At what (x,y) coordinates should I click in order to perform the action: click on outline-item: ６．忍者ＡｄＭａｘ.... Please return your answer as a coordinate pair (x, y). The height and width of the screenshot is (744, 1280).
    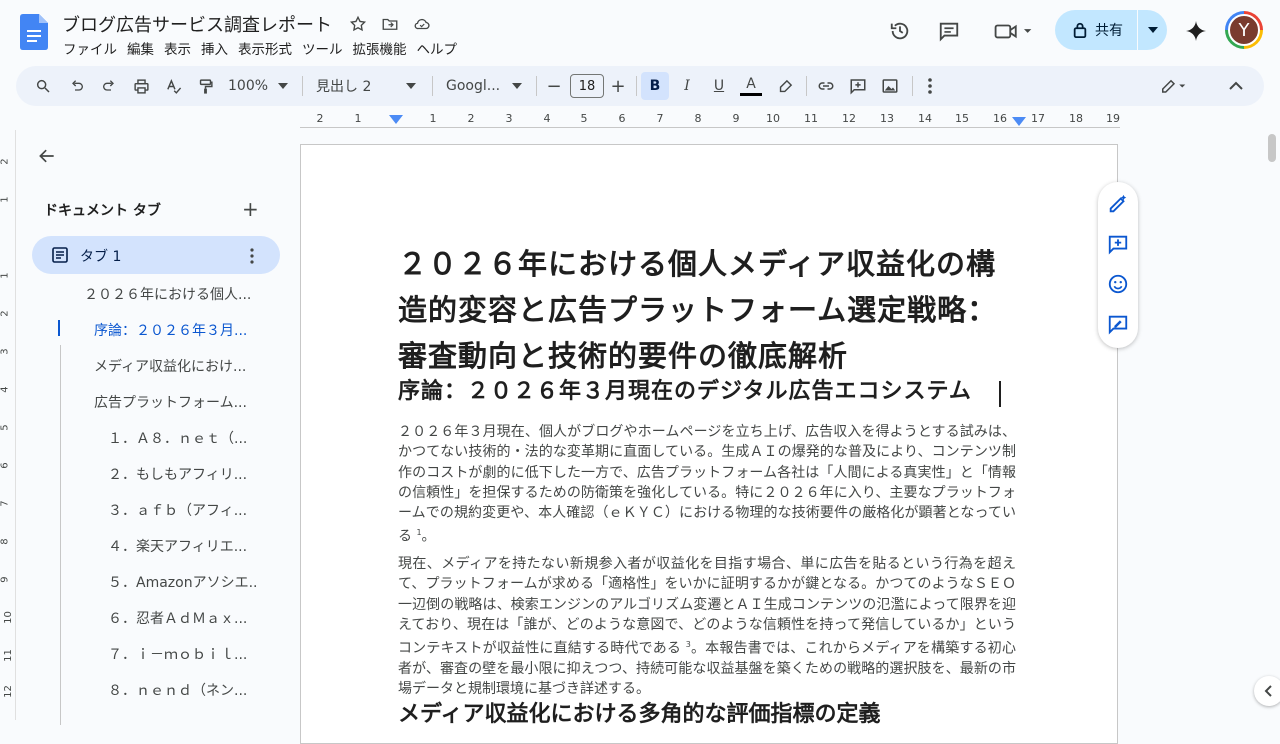
    Looking at the image, I should click on (183, 618).